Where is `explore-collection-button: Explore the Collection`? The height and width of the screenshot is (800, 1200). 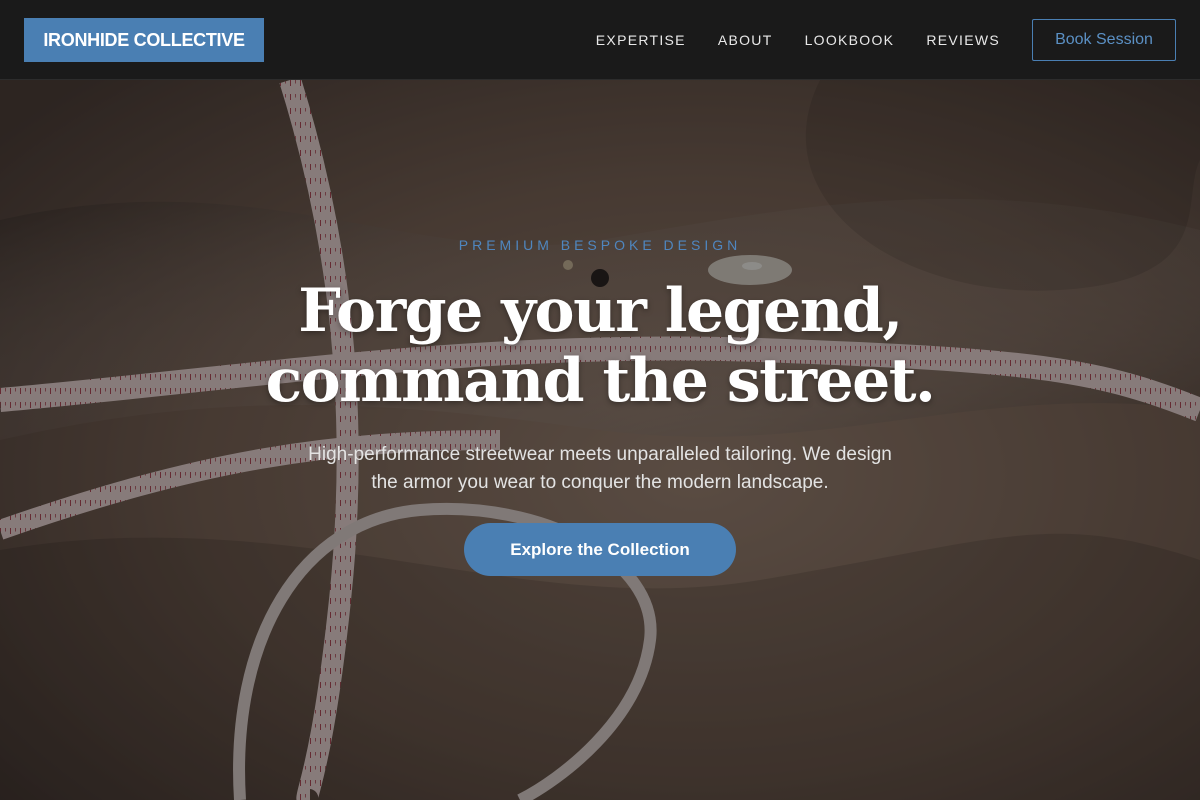 explore-collection-button: Explore the Collection is located at coordinates (600, 549).